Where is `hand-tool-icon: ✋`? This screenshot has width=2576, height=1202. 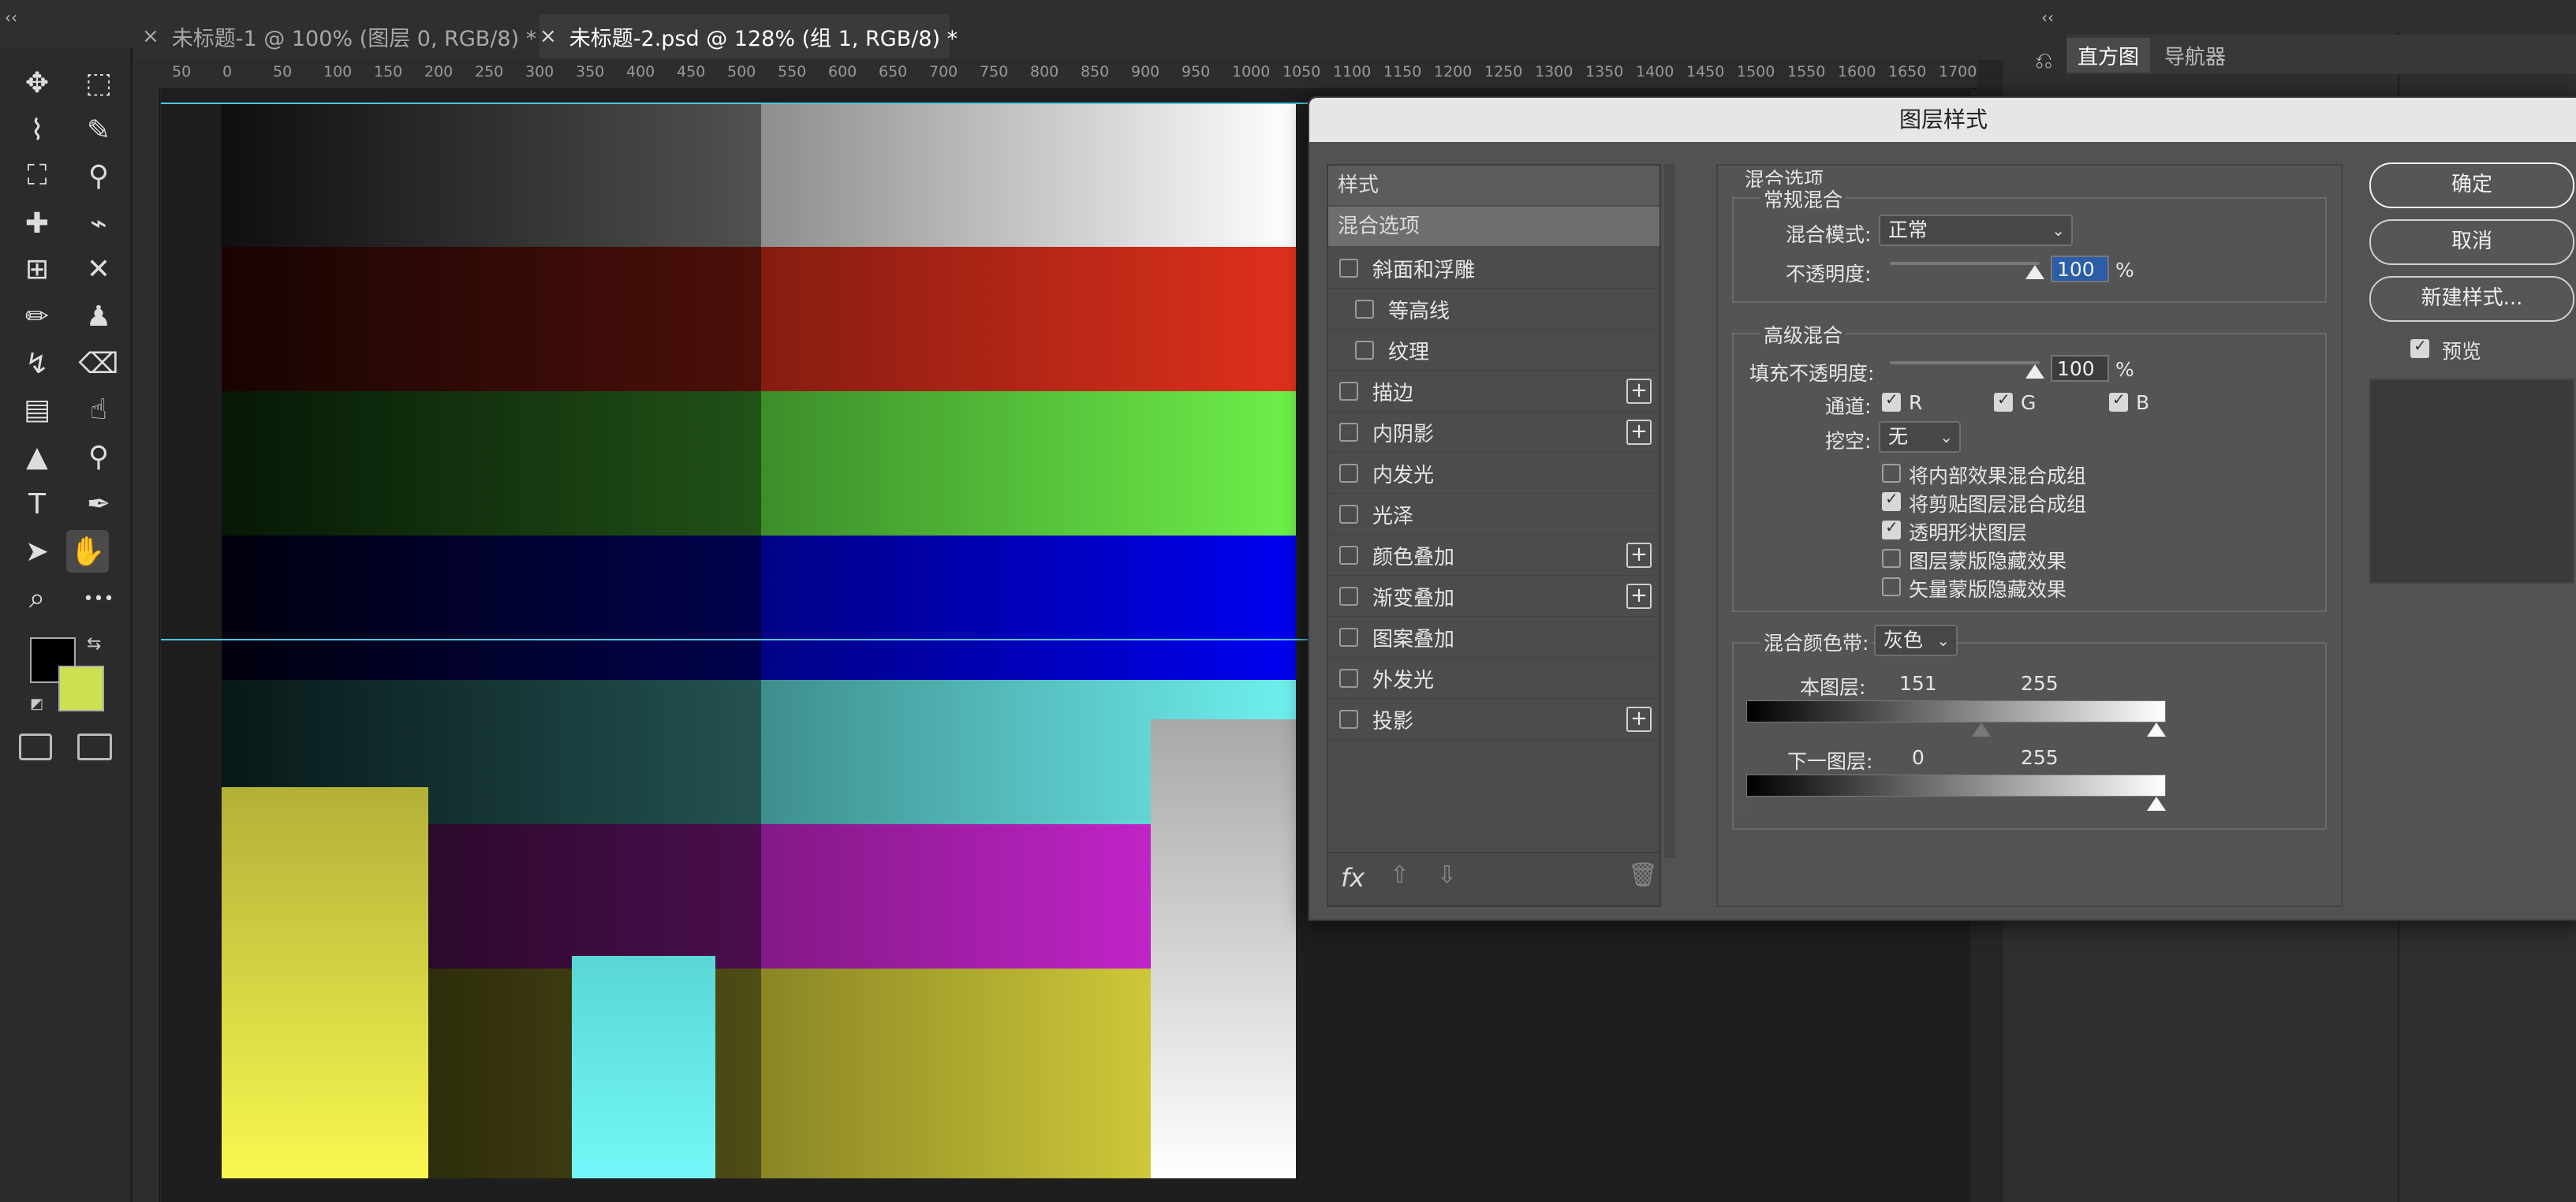
hand-tool-icon: ✋ is located at coordinates (87, 551).